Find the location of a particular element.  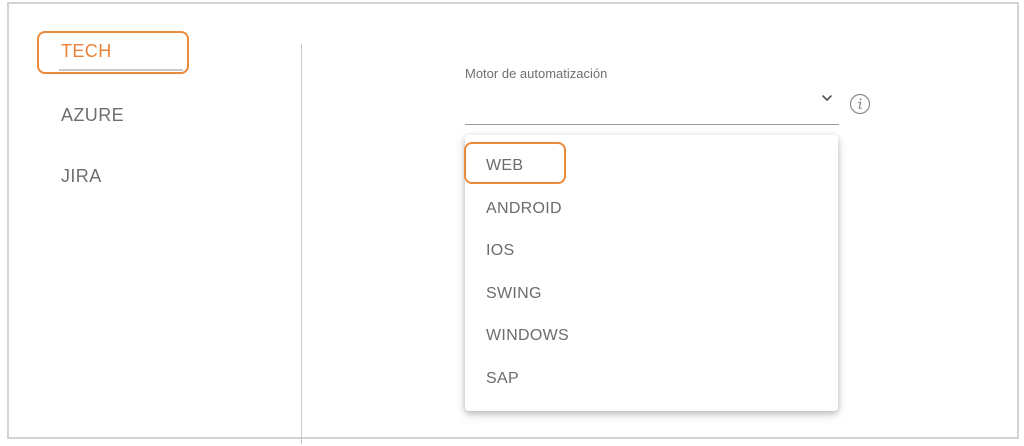

option-web: WEB is located at coordinates (504, 166).